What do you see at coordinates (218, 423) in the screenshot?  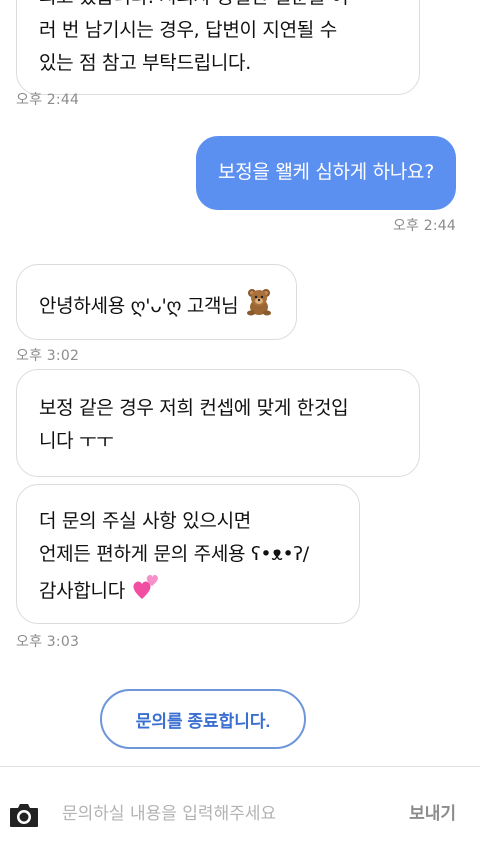 I see `agent-message: 보정 같은 경우 저희 컨셉에 맞게 한것입 니다 ㅜㅜ` at bounding box center [218, 423].